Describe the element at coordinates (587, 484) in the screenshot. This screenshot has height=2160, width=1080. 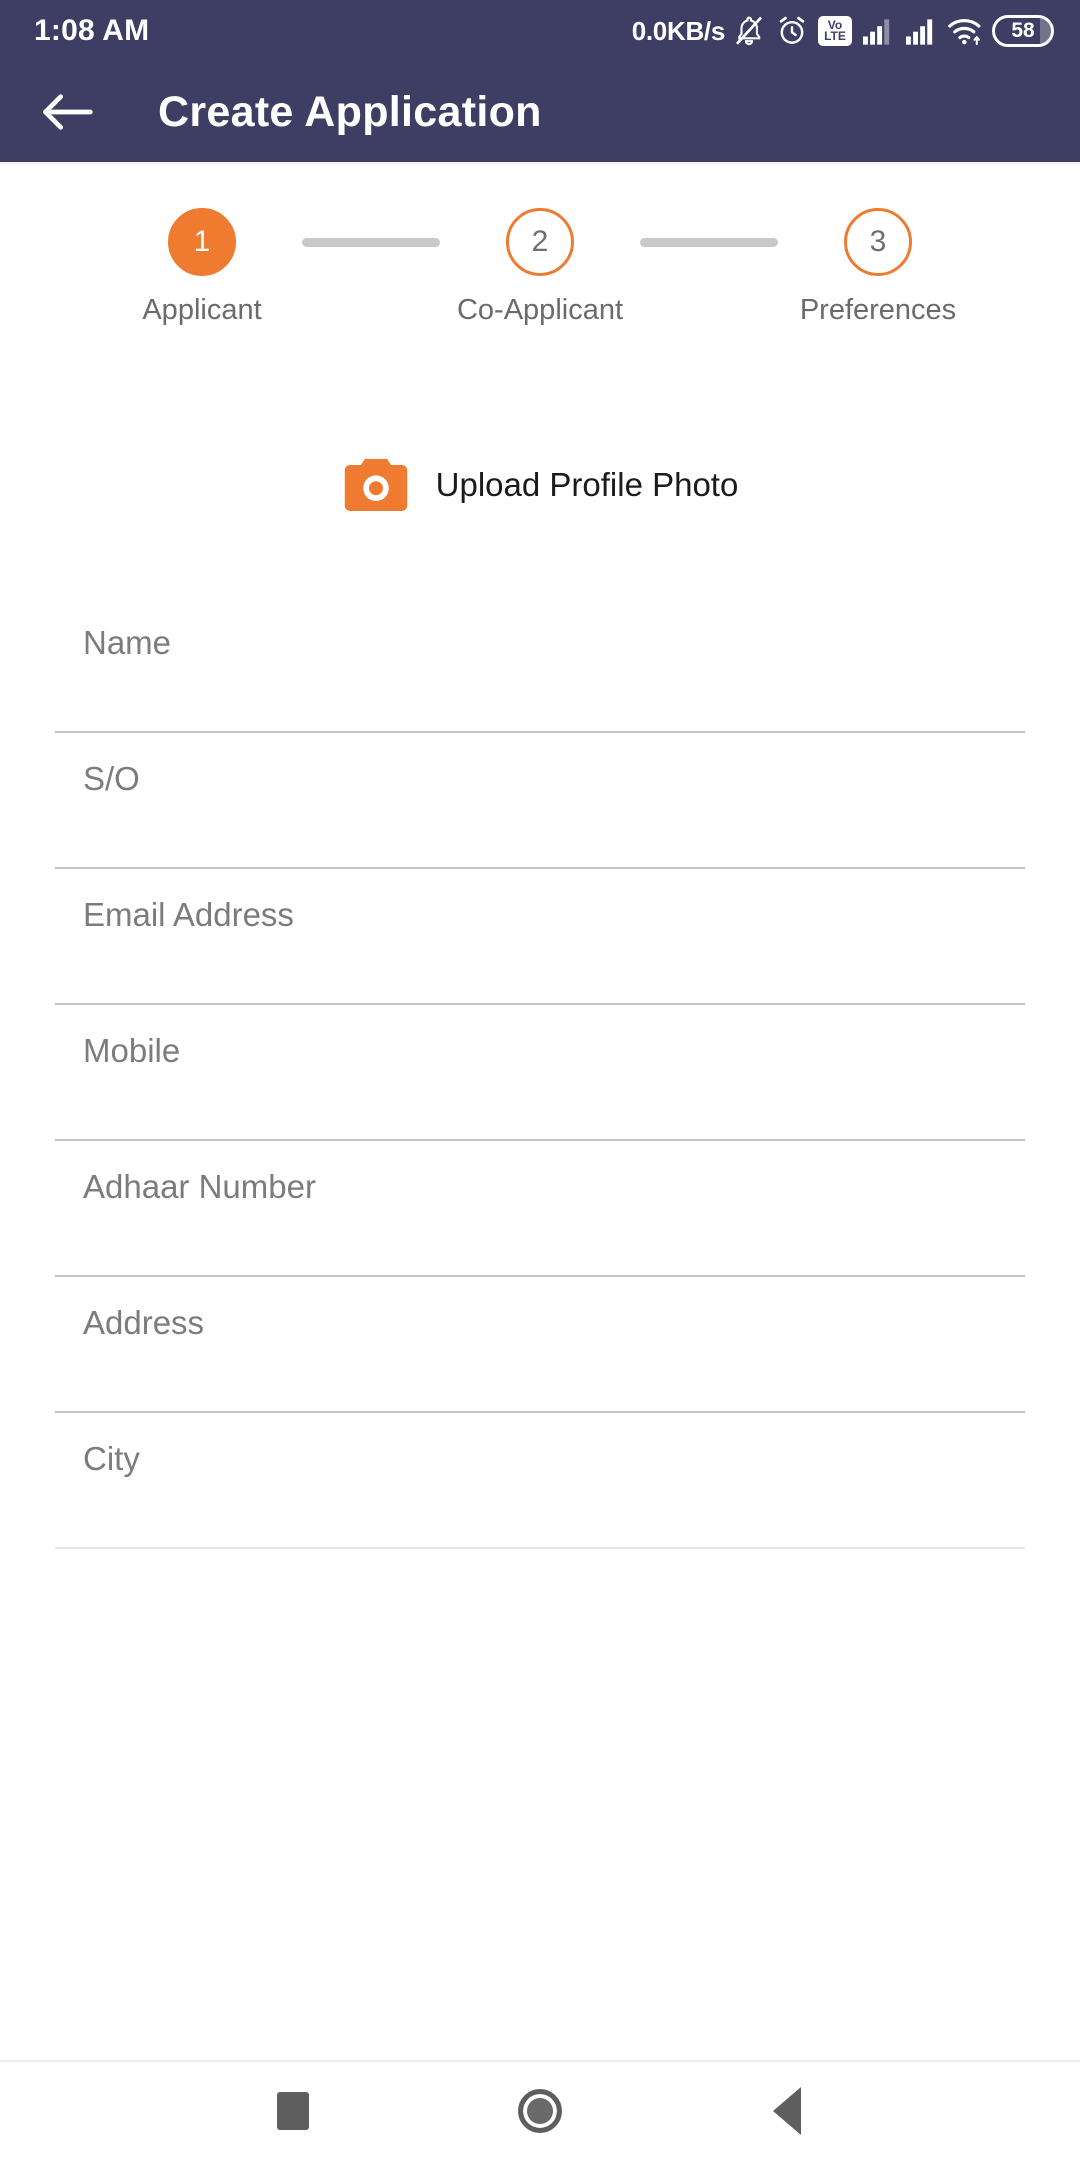
I see `upload-profile-photo-label: Upload Profile Photo` at that location.